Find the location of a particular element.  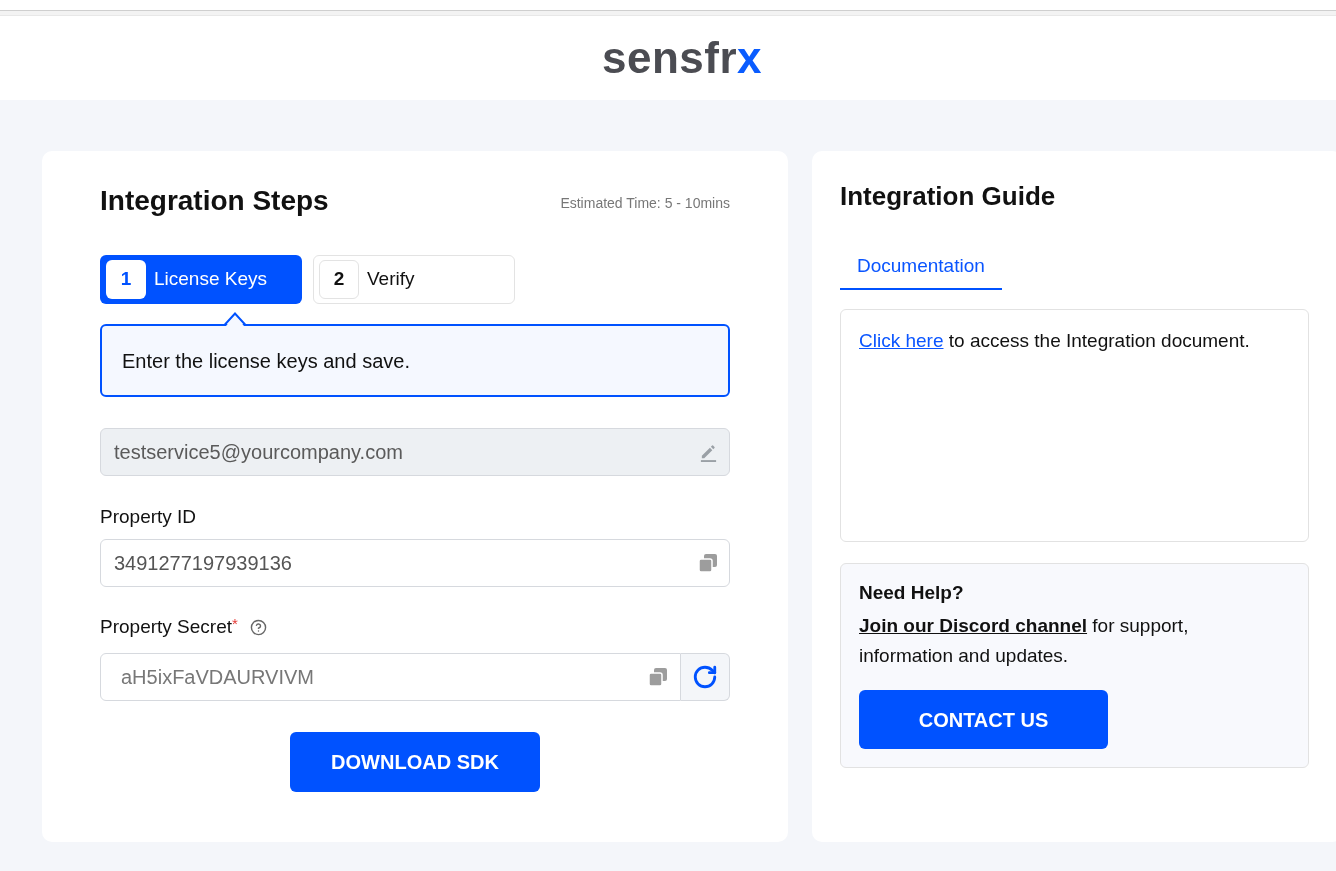

discord-link: Join our Discord channel is located at coordinates (973, 625).